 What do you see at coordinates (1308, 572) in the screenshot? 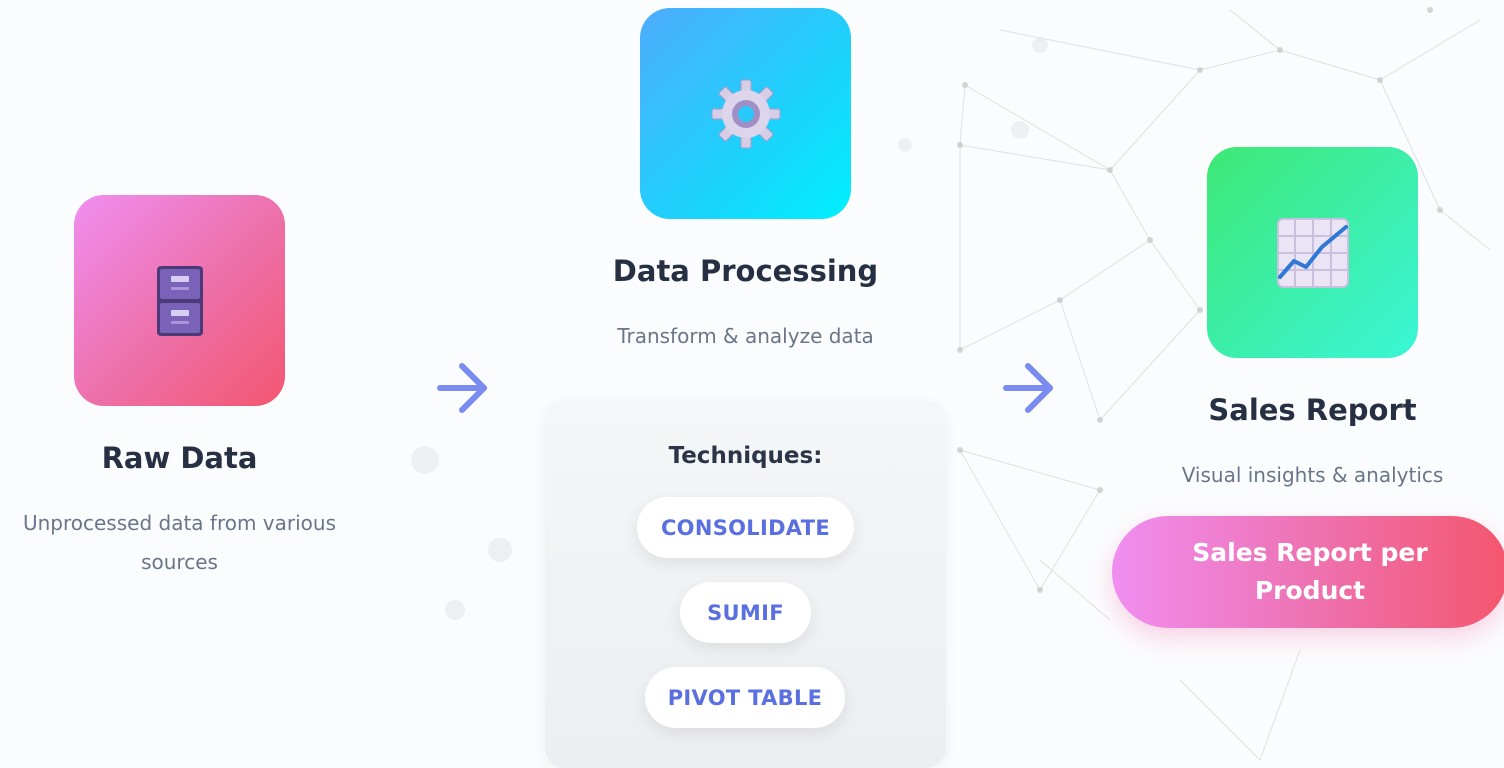
I see `sales-report-per-product-button: Sales Report per Product` at bounding box center [1308, 572].